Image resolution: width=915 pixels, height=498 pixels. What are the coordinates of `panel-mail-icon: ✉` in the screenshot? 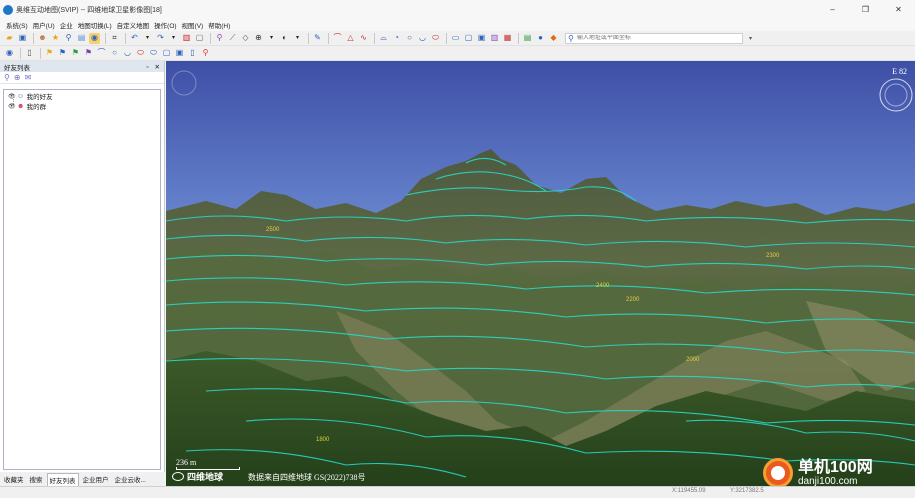 It's located at (28, 77).